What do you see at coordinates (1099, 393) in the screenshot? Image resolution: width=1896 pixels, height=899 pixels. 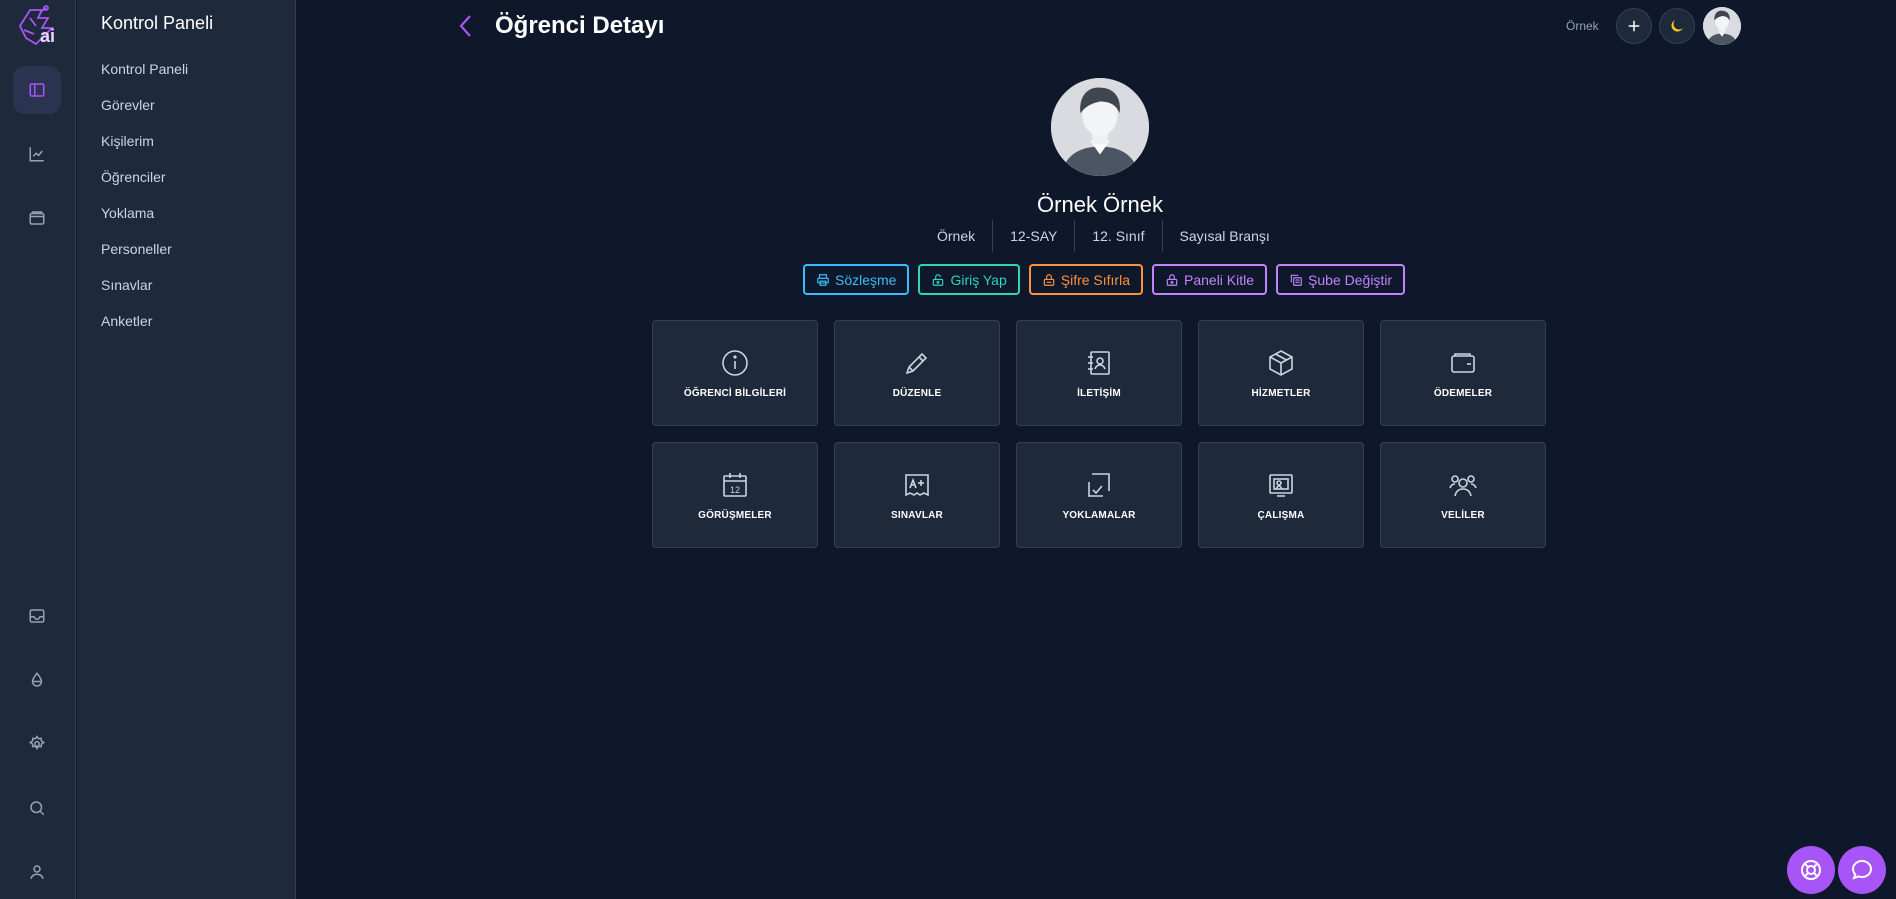 I see `card-contact-label: İLETİŞİM` at bounding box center [1099, 393].